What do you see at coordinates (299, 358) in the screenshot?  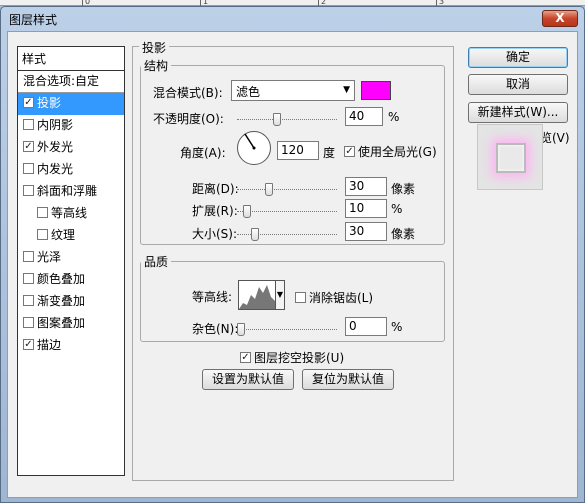 I see `knockout-label: 图层挖空投影(U)` at bounding box center [299, 358].